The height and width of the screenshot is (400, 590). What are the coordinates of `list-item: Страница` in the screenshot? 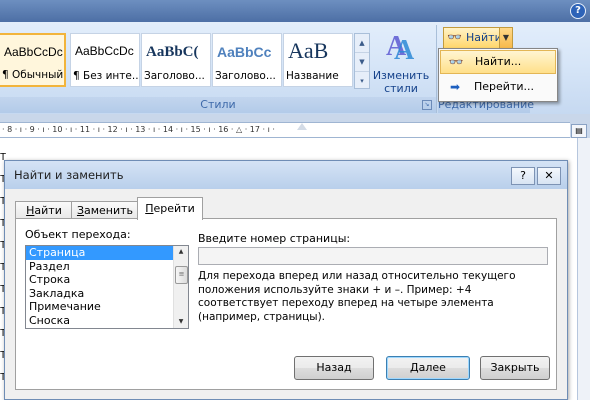 It's located at (107, 253).